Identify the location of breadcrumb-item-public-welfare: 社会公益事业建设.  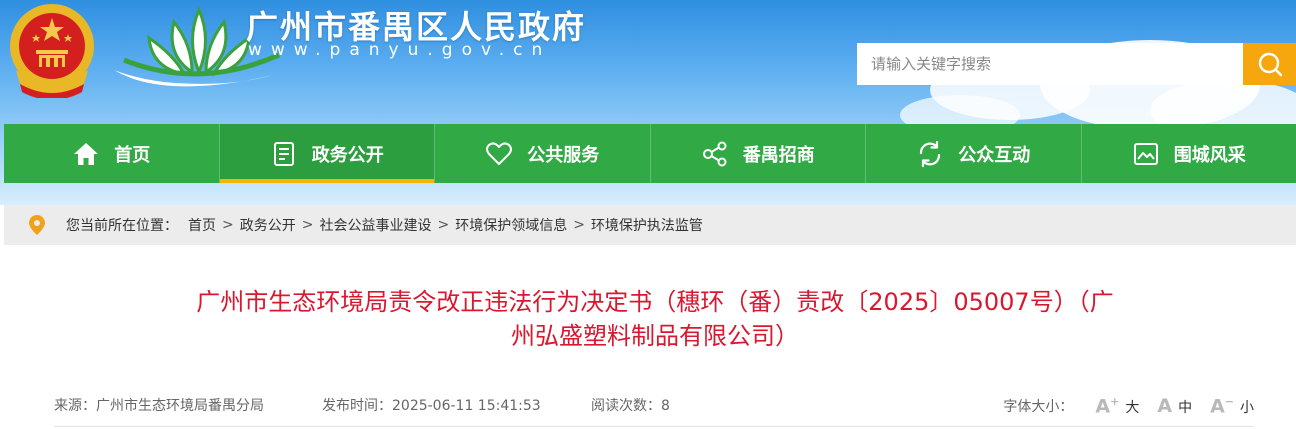
(375, 225).